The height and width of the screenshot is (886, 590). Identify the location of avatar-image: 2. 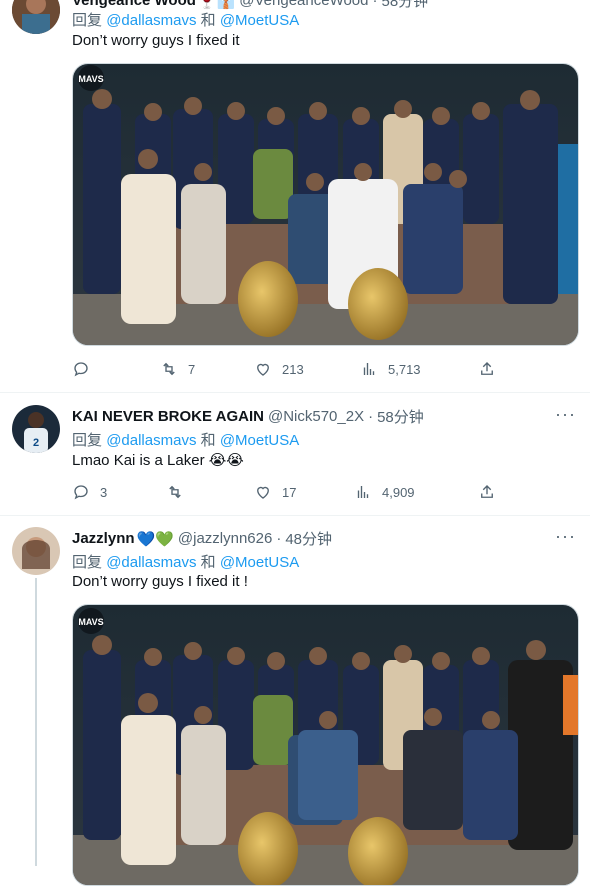
(36, 429).